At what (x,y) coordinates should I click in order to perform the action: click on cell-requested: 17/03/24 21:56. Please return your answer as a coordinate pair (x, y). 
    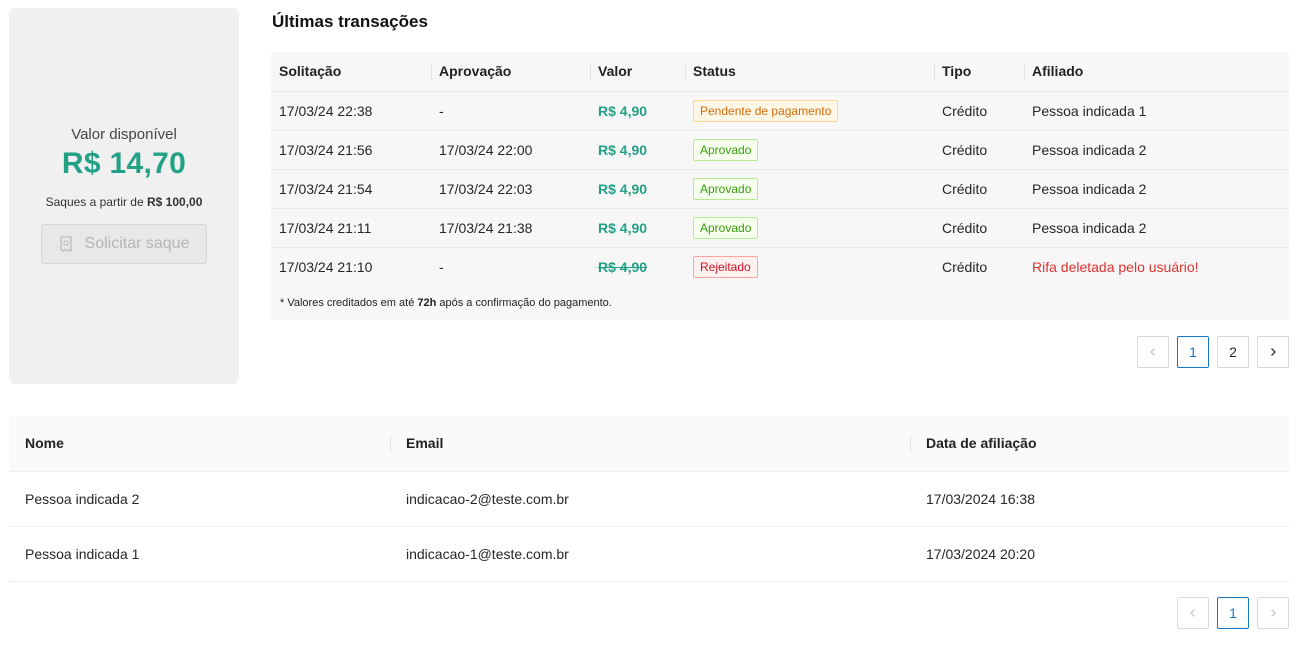
    Looking at the image, I should click on (351, 150).